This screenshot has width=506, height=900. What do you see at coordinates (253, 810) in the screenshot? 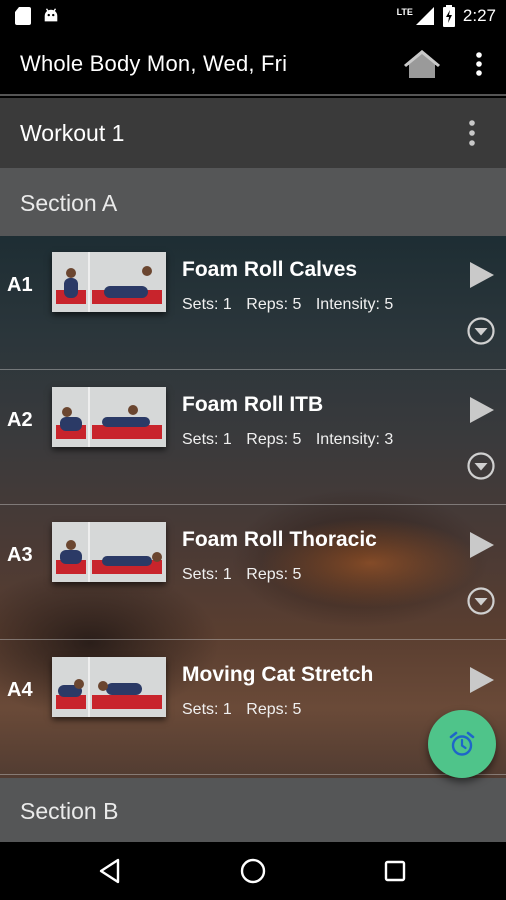
I see `section-header-b: Section B` at bounding box center [253, 810].